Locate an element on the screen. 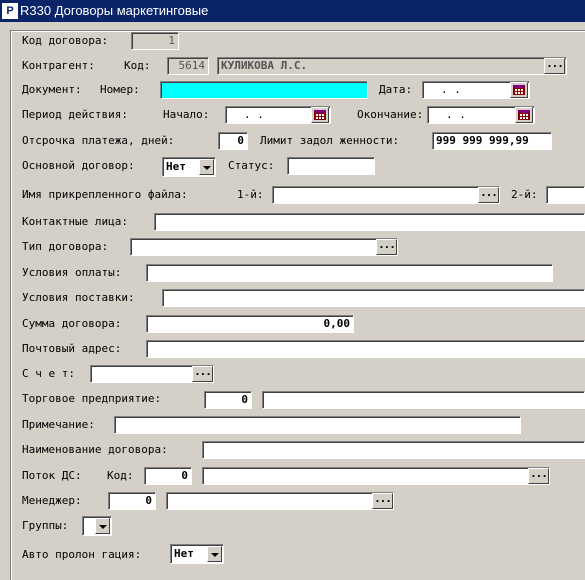 This screenshot has width=585, height=580. payment-terms-label: Условия оплаты: is located at coordinates (72, 272).